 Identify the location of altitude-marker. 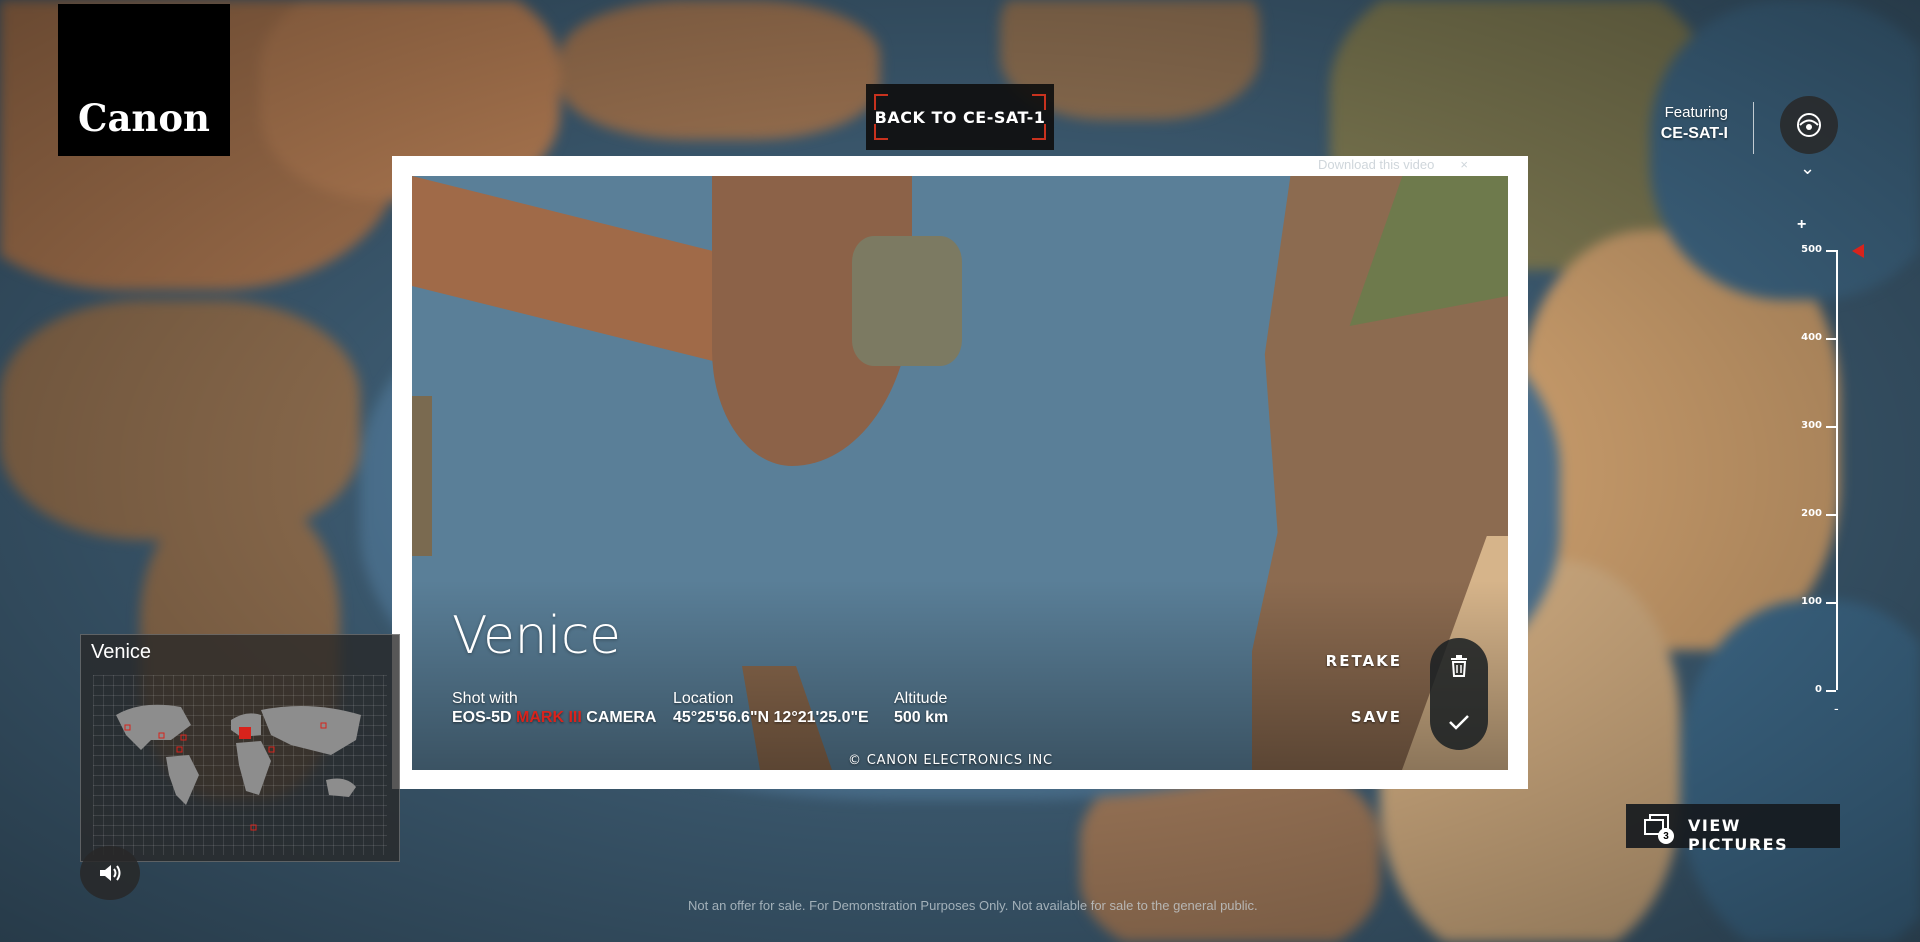
(1858, 251).